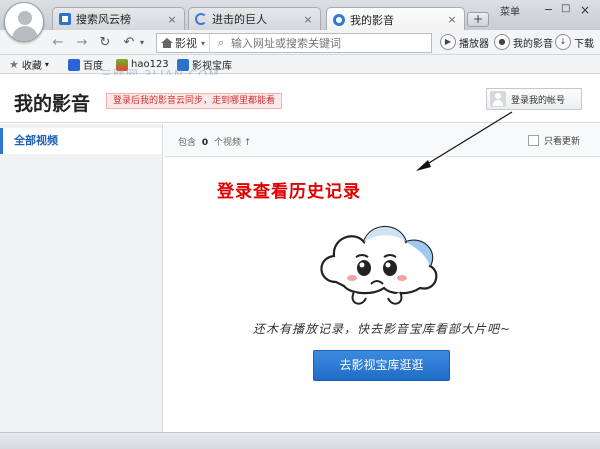  I want to click on close-window-button: ×, so click(585, 10).